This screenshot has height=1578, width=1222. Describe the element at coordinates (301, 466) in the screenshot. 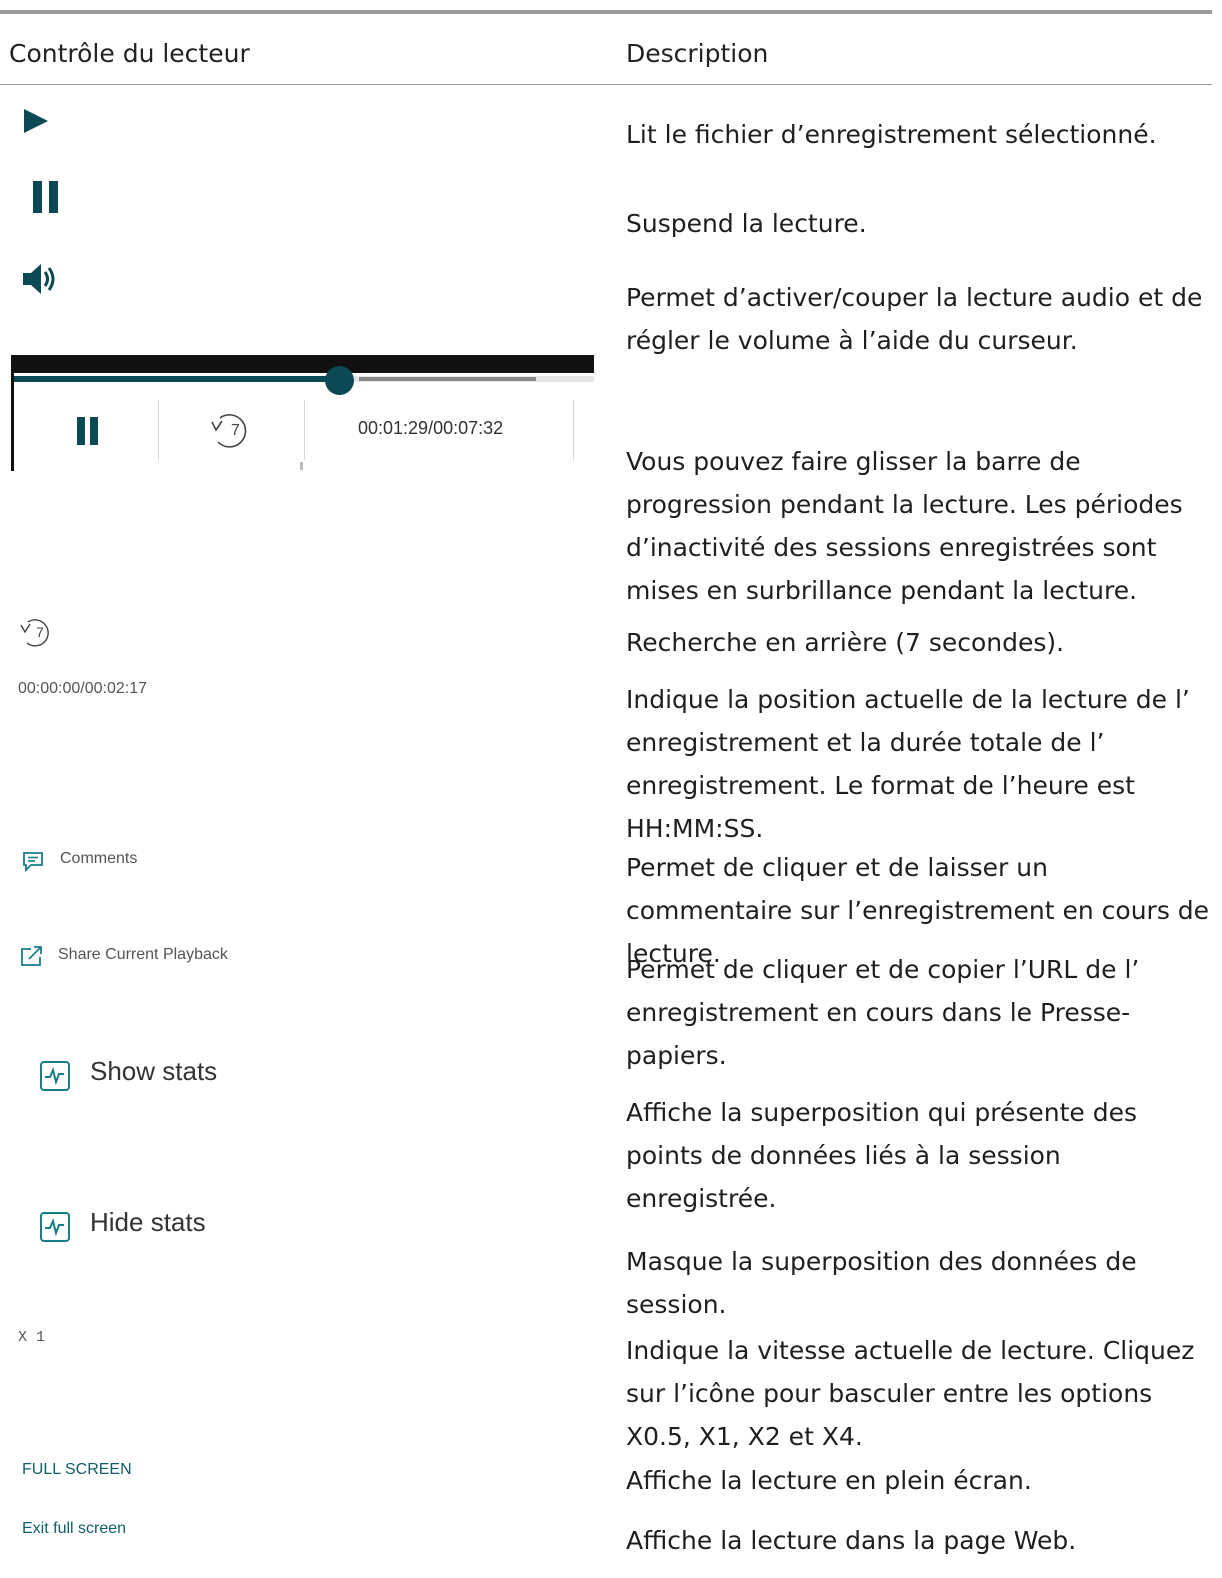

I see `player-tick` at that location.